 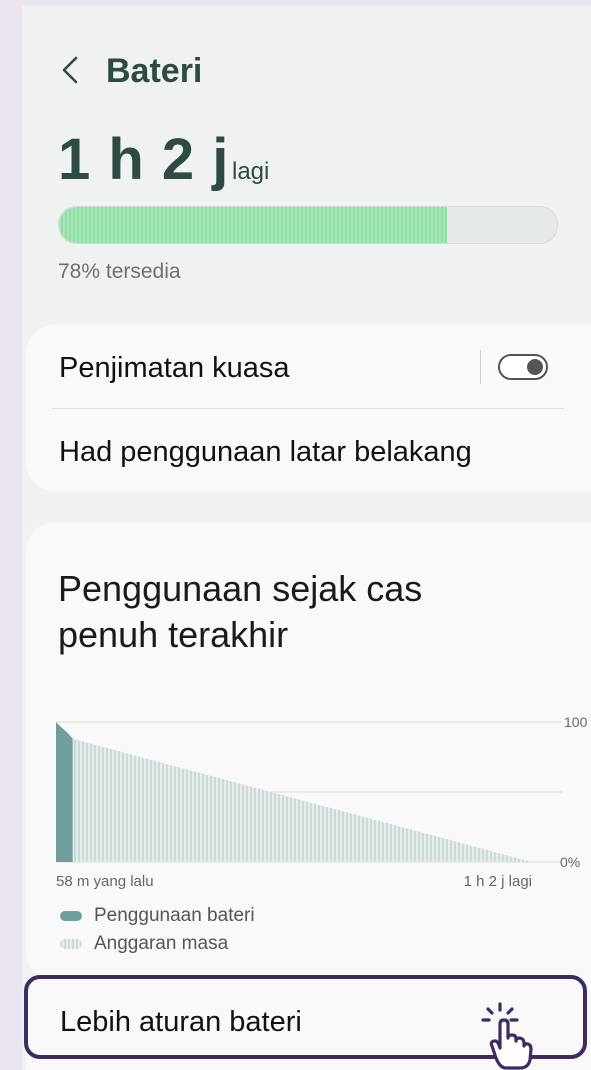 I want to click on legend-label-estimate: Anggaran masa, so click(x=161, y=943).